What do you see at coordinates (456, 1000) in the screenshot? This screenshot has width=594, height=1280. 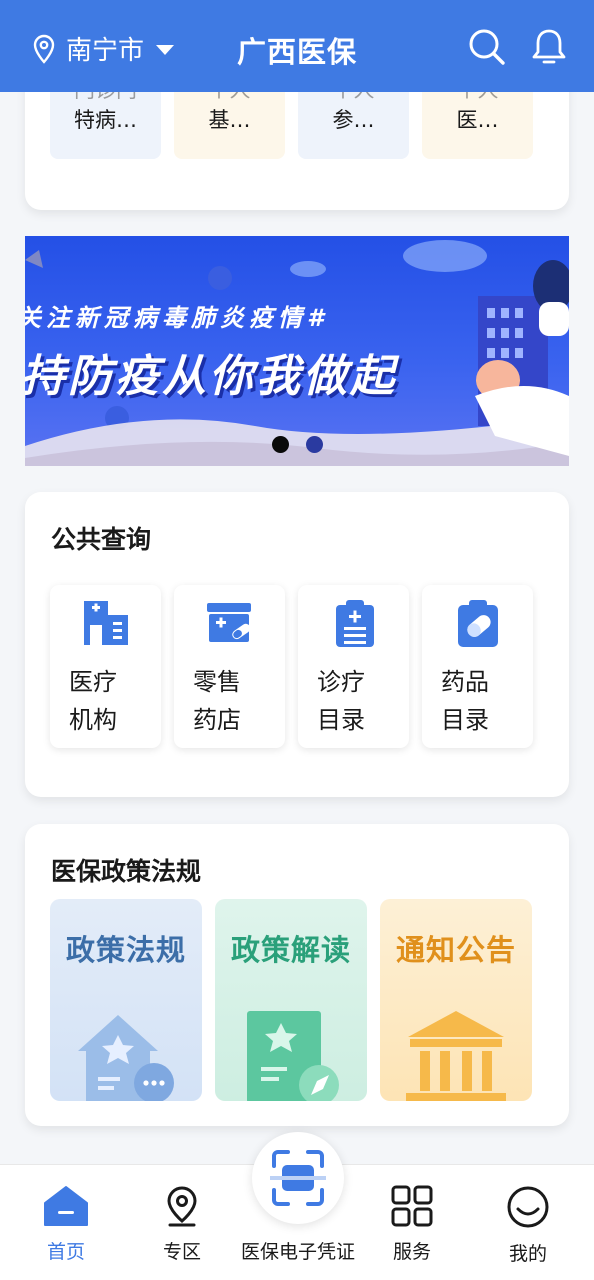 I see `policy-item-announcements: 通知公告` at bounding box center [456, 1000].